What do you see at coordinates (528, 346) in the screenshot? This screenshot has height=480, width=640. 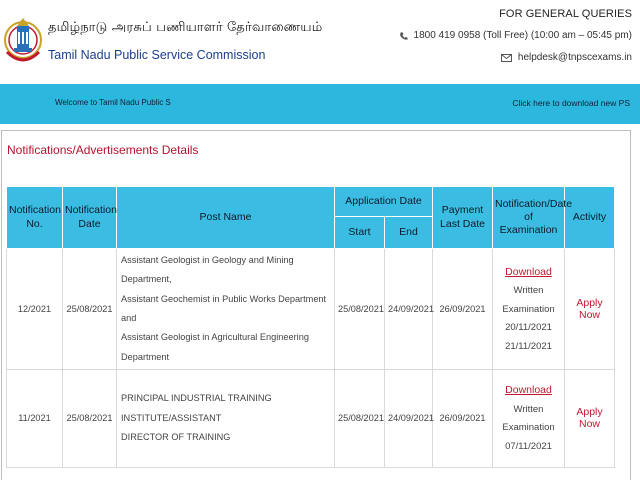 I see `exam-line: 21/11/2021` at bounding box center [528, 346].